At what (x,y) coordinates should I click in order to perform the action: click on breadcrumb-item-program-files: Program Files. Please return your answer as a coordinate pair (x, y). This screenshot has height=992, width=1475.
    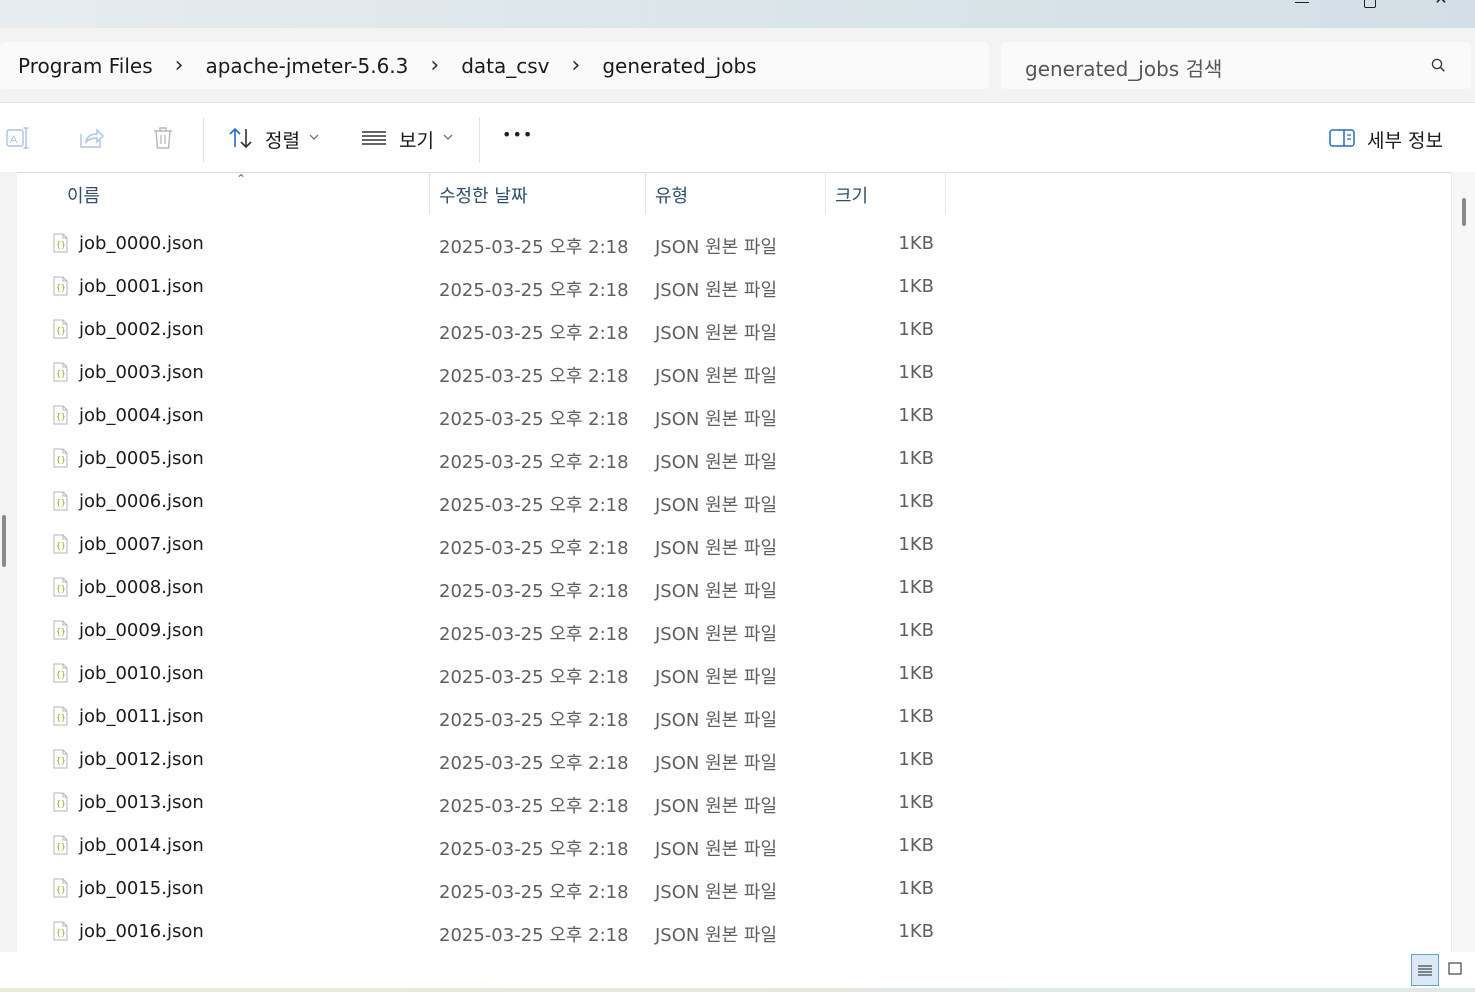
    Looking at the image, I should click on (85, 66).